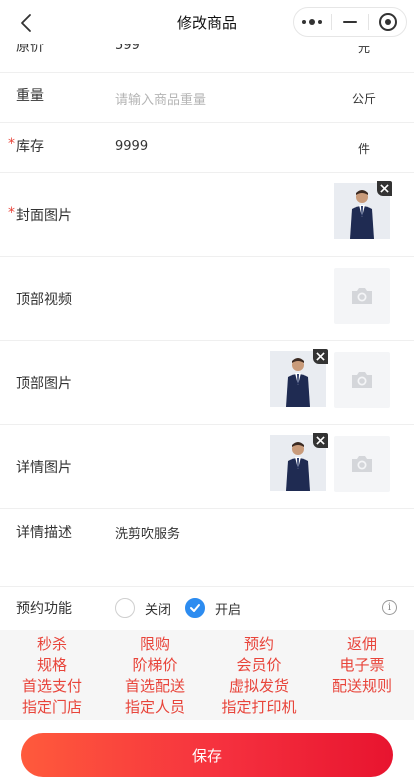  What do you see at coordinates (44, 384) in the screenshot?
I see `top-images-label: 顶部图片` at bounding box center [44, 384].